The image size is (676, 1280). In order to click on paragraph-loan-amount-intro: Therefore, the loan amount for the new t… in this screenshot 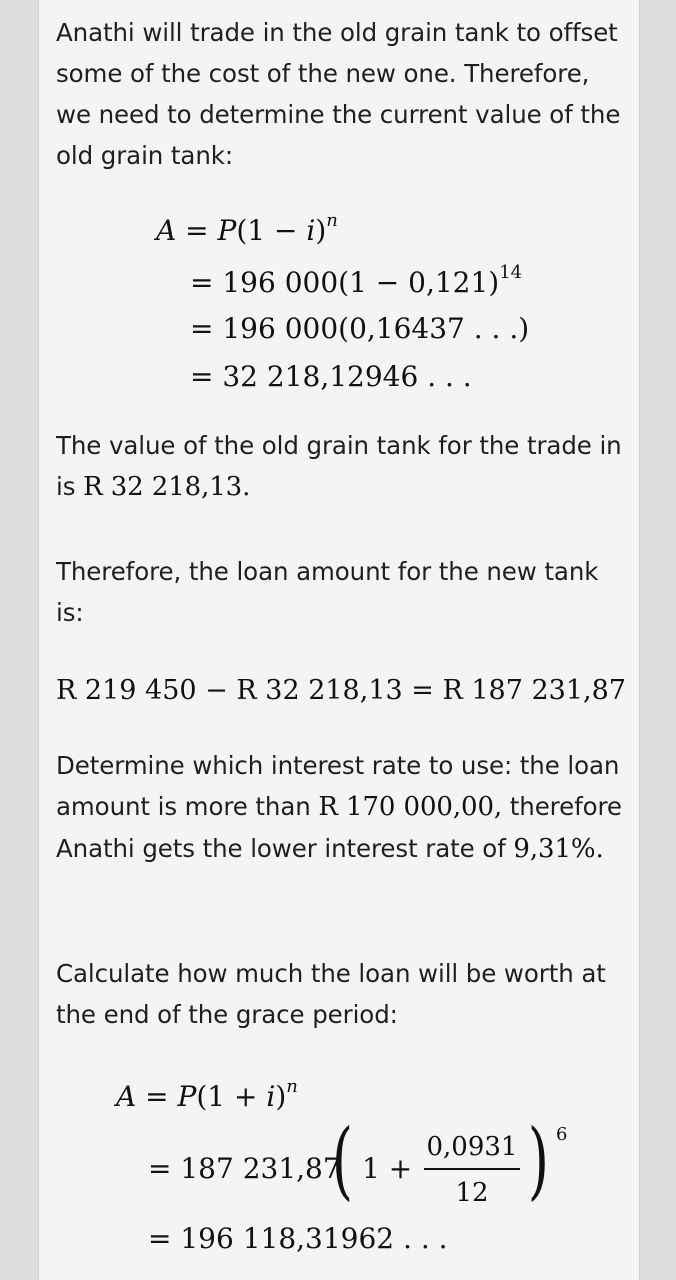, I will do `click(327, 592)`.